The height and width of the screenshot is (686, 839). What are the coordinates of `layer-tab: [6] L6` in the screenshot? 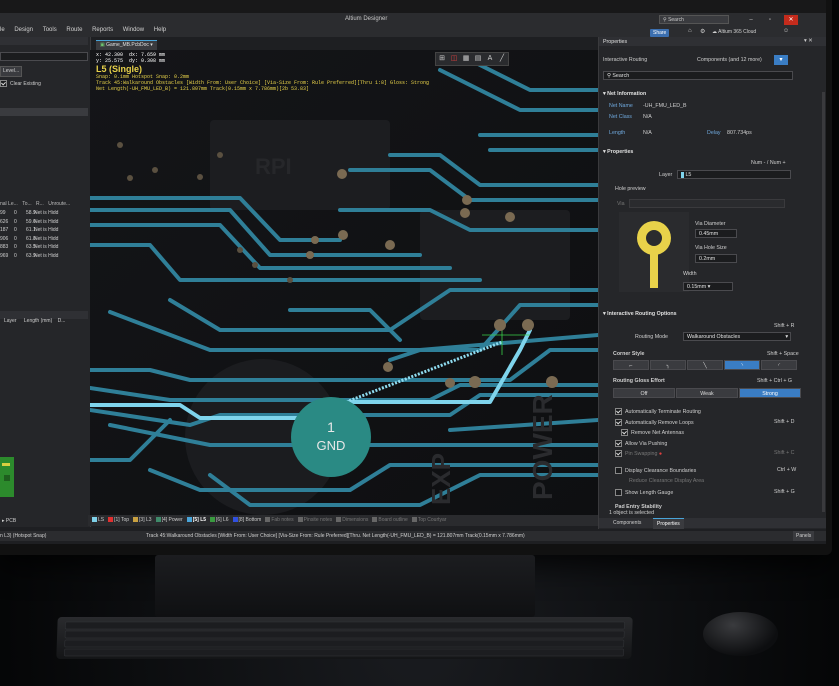 It's located at (217, 520).